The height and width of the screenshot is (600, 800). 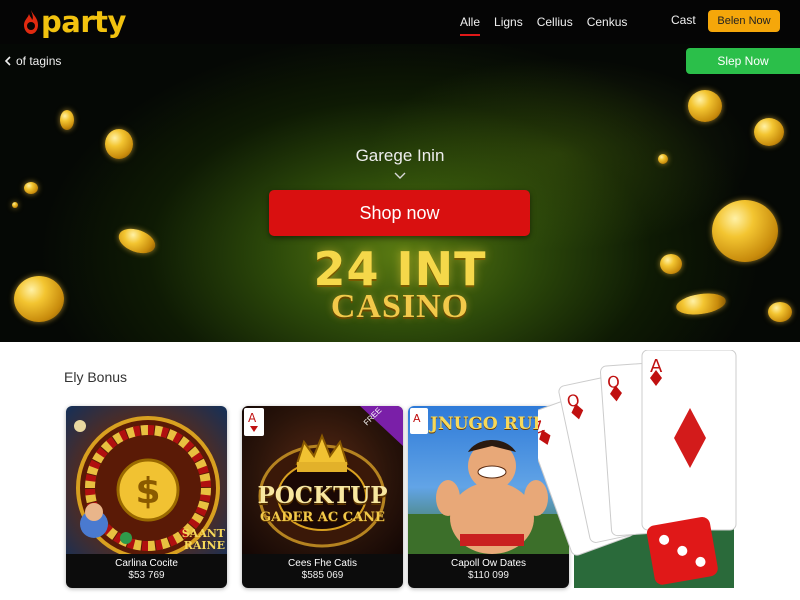 What do you see at coordinates (203, 539) in the screenshot?
I see `game-card-art-text: SAANT RAINE` at bounding box center [203, 539].